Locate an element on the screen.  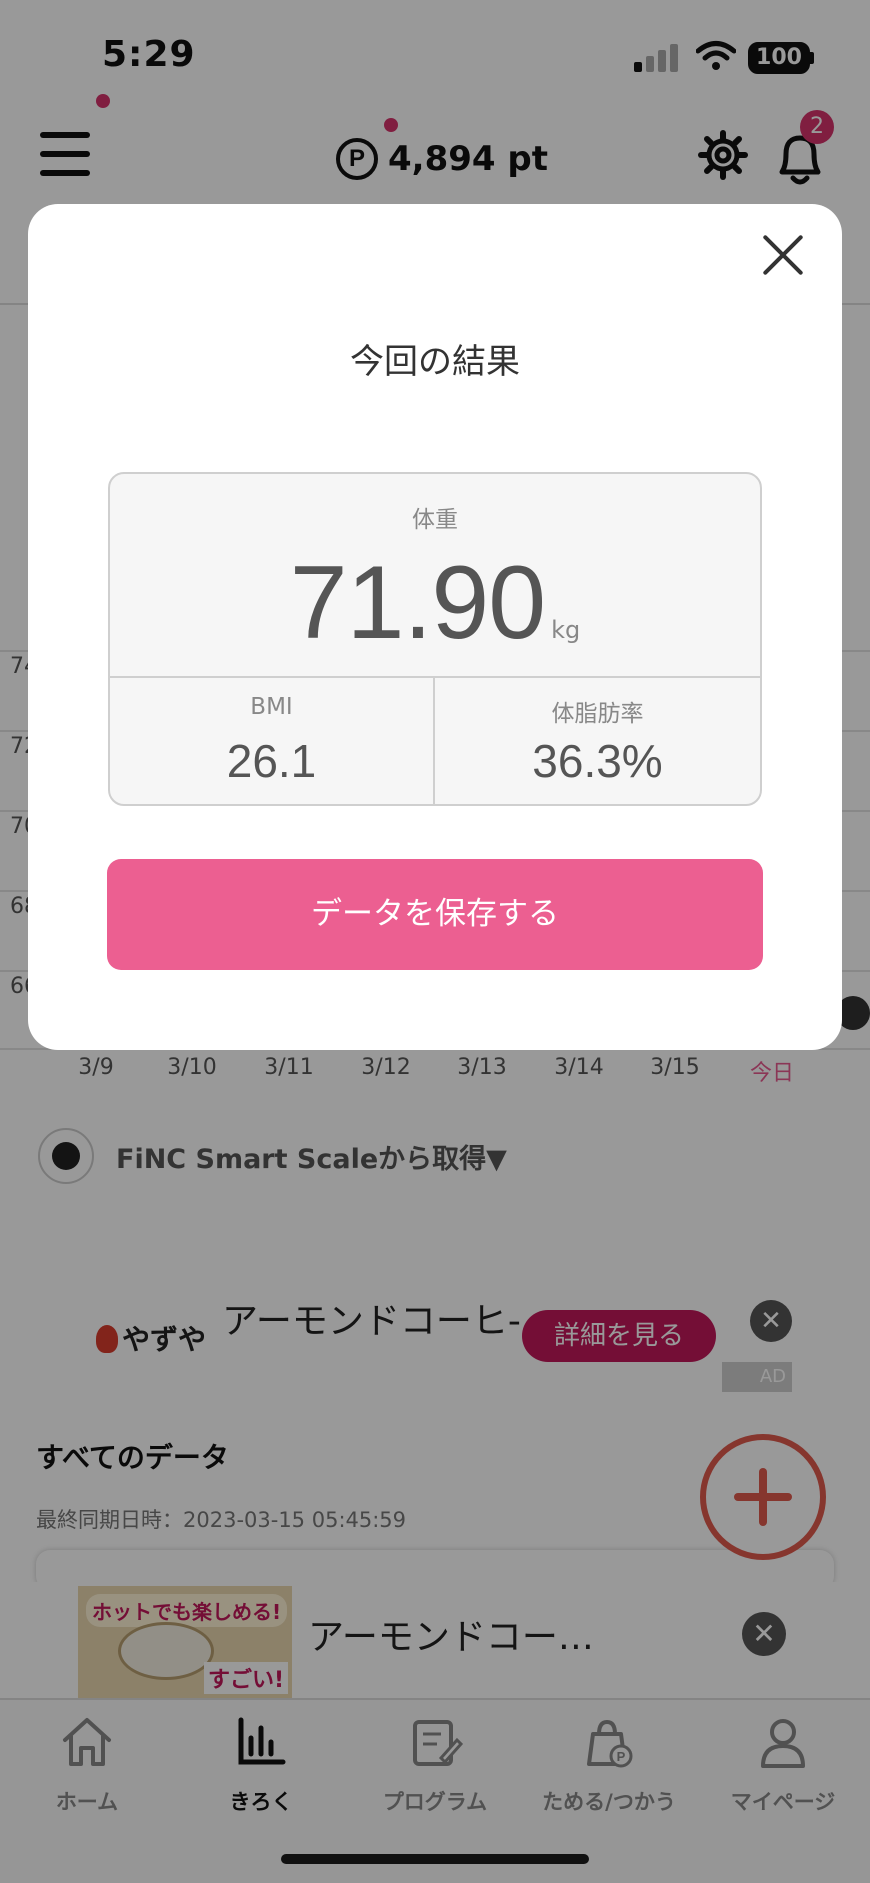
body-fat-label: 体脂肪率 is located at coordinates (597, 714).